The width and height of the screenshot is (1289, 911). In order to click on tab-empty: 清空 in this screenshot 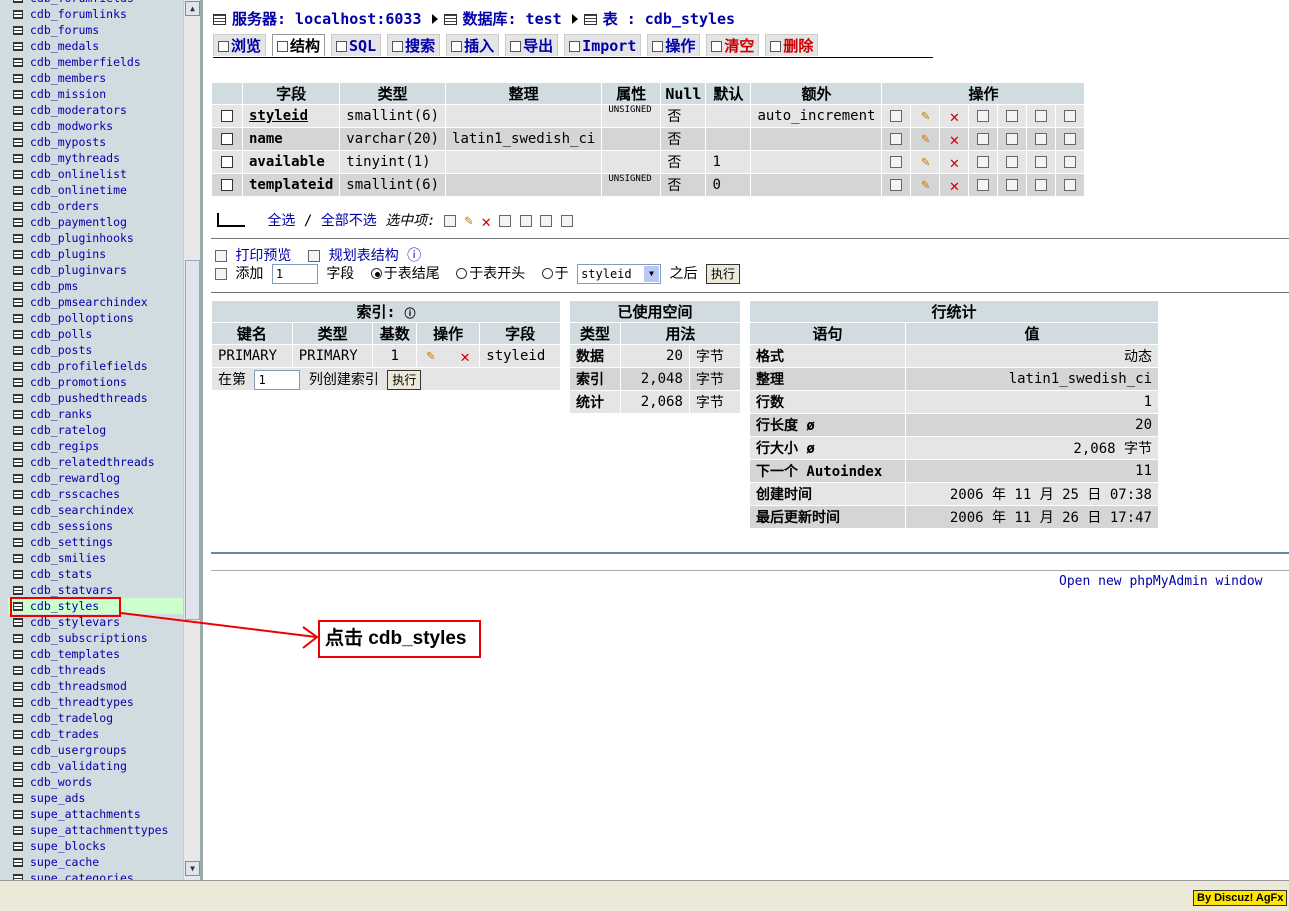, I will do `click(733, 45)`.